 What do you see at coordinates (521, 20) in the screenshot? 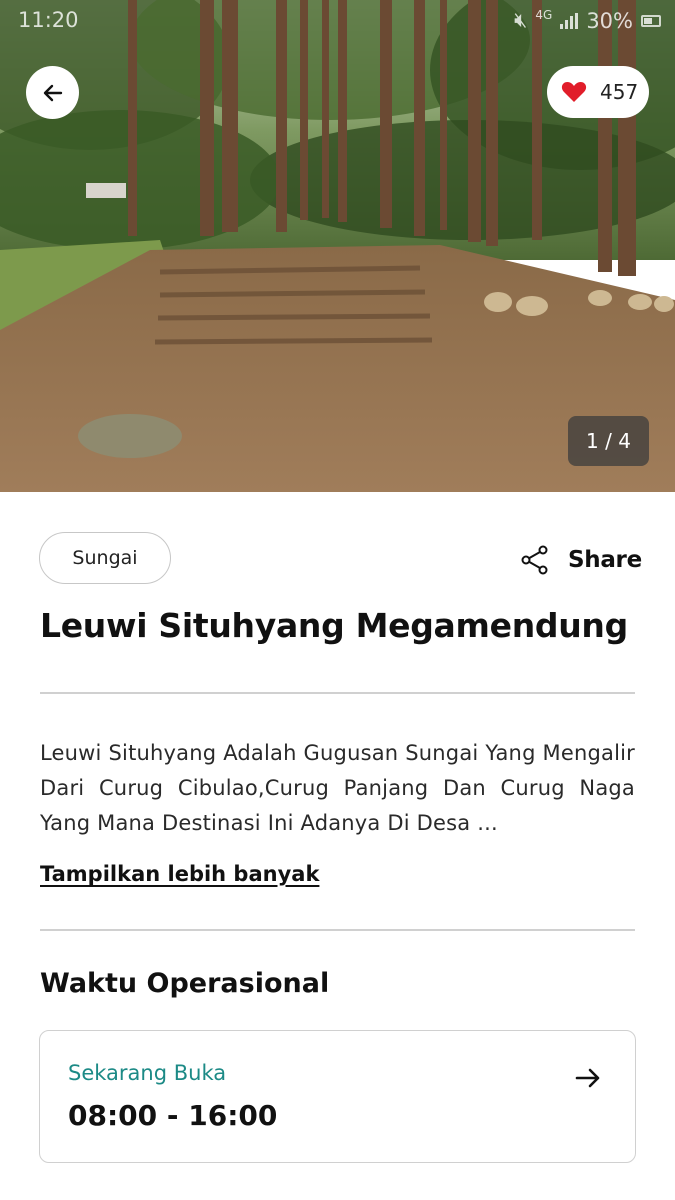
I see `mute-icon: 🔇︎` at bounding box center [521, 20].